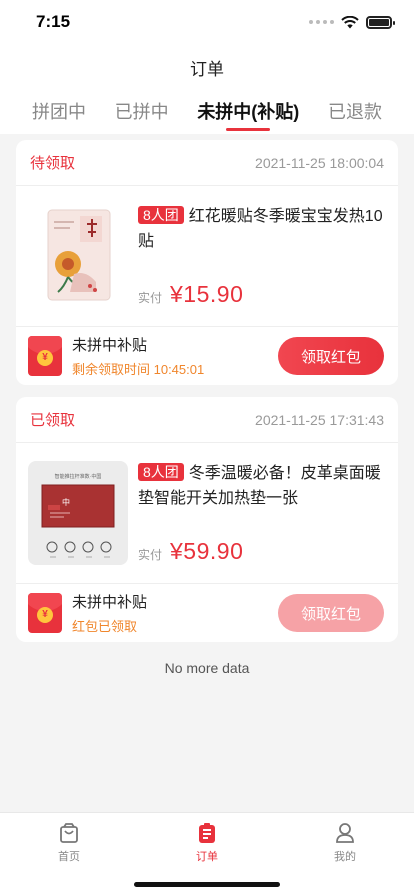  Describe the element at coordinates (53, 420) in the screenshot. I see `order-status: 已领取` at that location.